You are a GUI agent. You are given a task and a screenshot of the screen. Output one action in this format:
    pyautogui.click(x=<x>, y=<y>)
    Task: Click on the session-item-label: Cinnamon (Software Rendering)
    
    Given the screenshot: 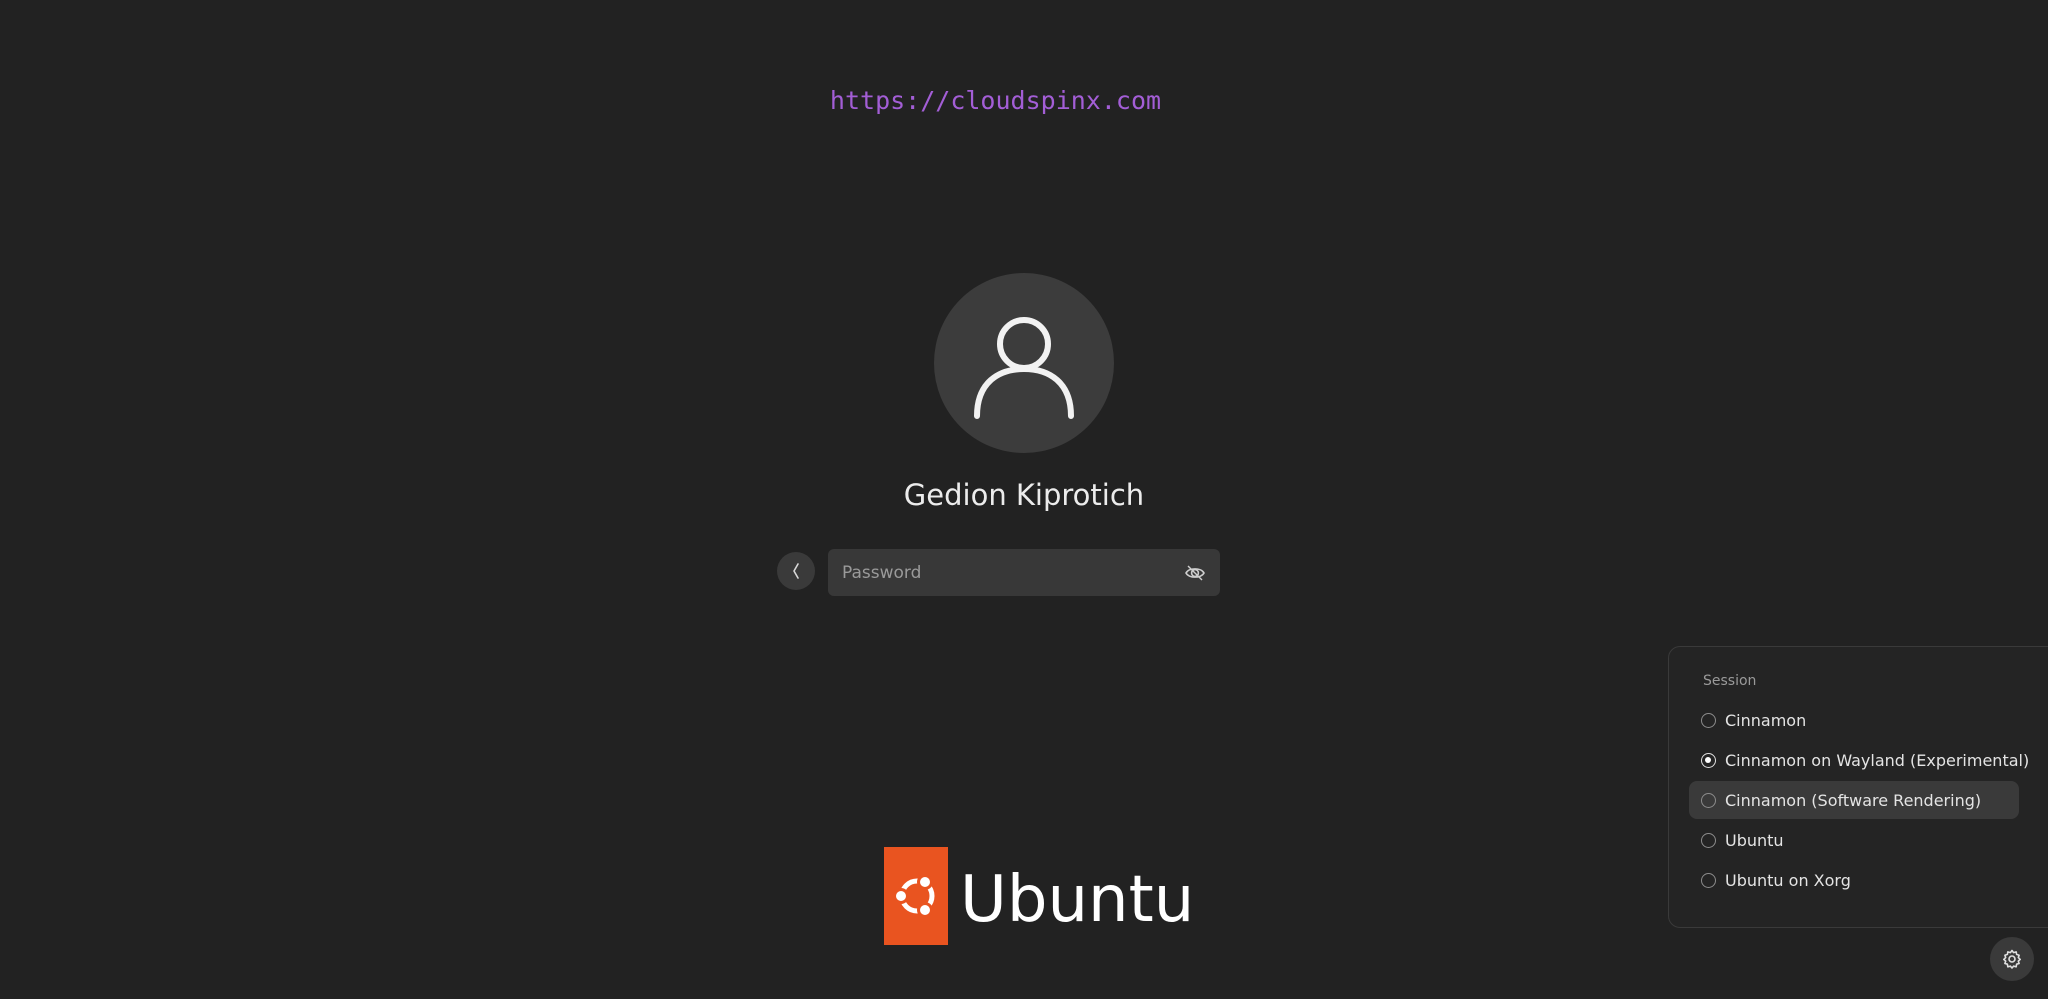 What is the action you would take?
    pyautogui.click(x=1853, y=800)
    